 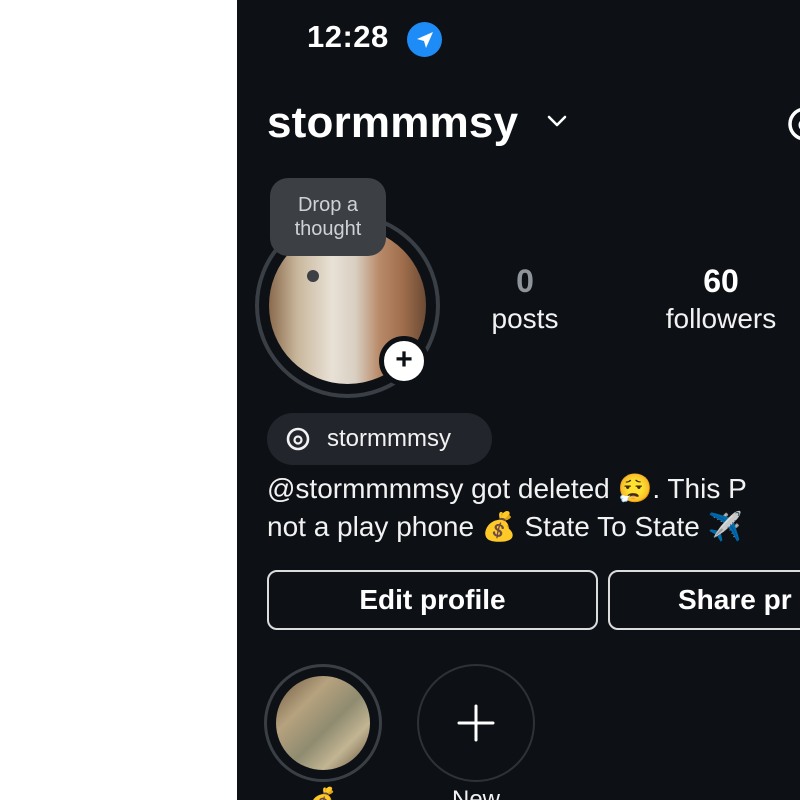 I want to click on followers-count: 60, so click(x=721, y=281).